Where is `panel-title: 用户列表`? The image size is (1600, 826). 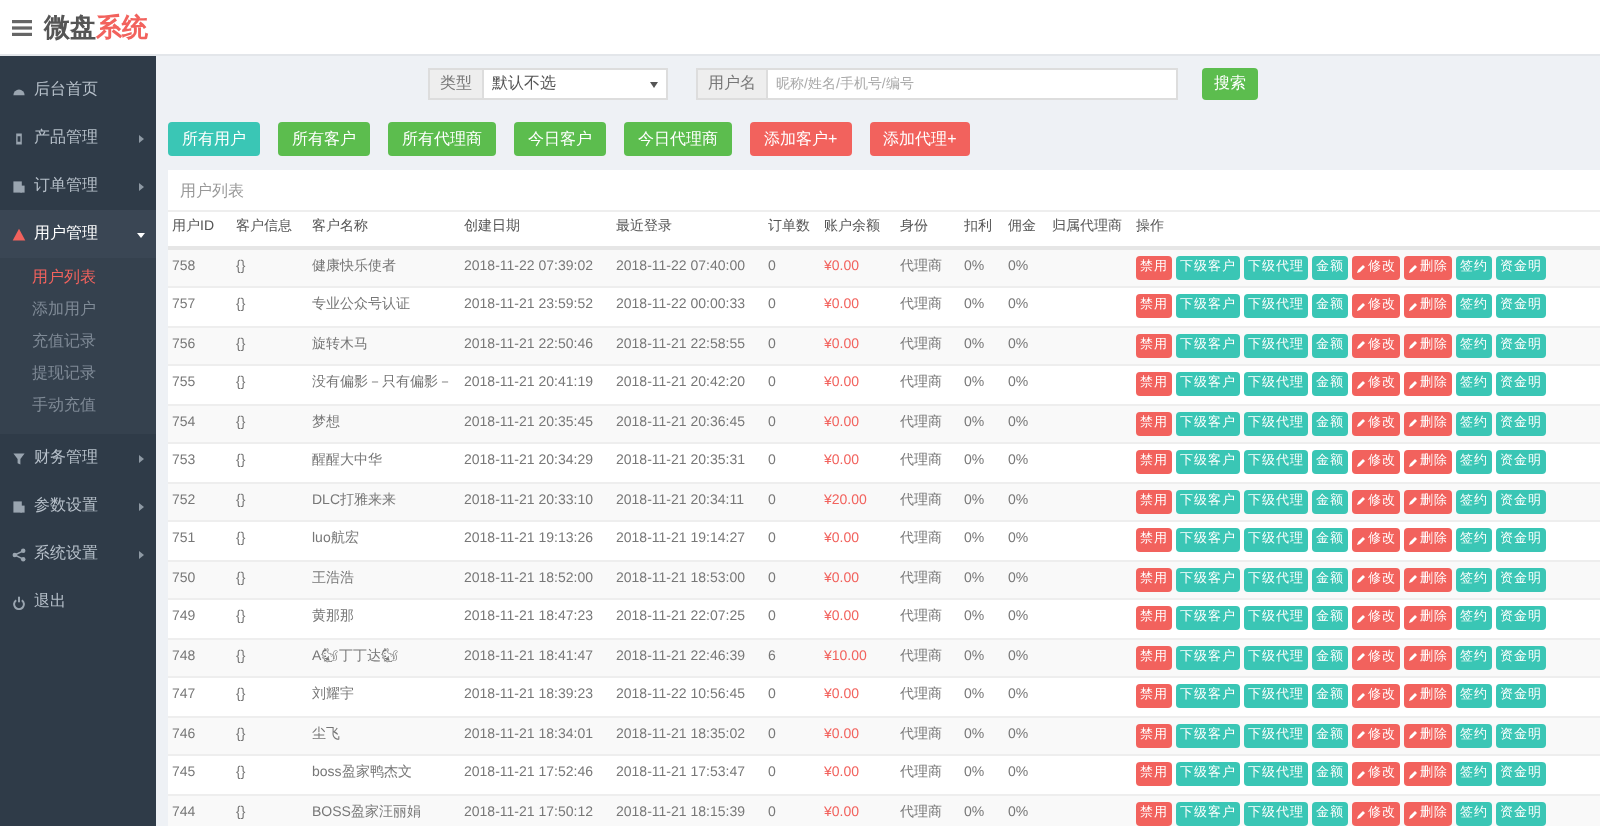
panel-title: 用户列表 is located at coordinates (884, 191).